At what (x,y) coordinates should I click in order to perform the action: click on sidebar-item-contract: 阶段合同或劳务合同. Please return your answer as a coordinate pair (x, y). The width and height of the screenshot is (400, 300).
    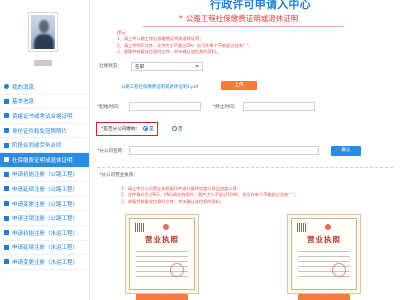
    Looking at the image, I should click on (44, 145).